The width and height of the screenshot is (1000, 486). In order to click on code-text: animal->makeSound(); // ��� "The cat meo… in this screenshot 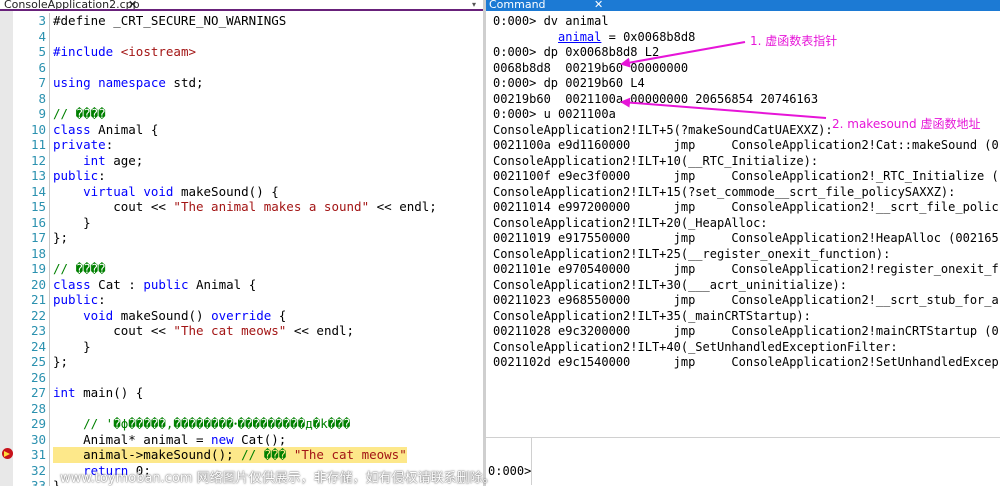, I will do `click(230, 455)`.